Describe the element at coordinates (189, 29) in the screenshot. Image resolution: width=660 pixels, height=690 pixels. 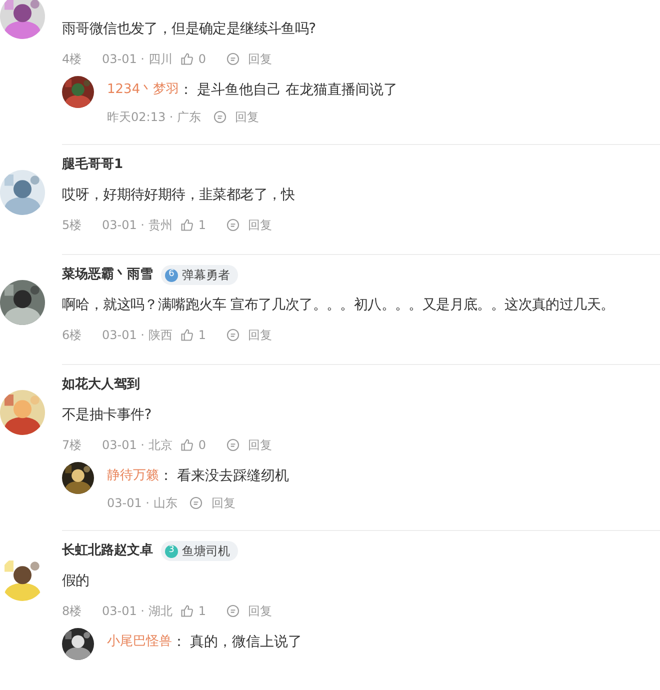
I see `comment-text: 雨哥微信也发了，但是确定是继续斗鱼吗?` at that location.